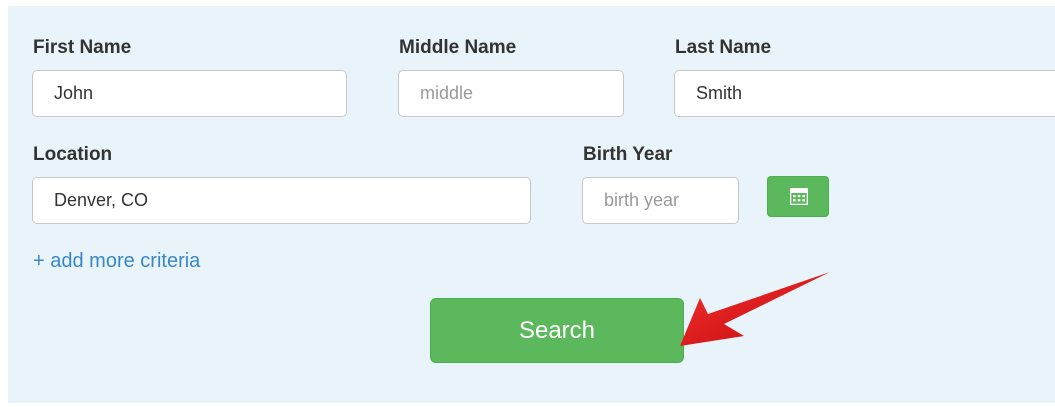  Describe the element at coordinates (660, 200) in the screenshot. I see `birth-year-input` at that location.